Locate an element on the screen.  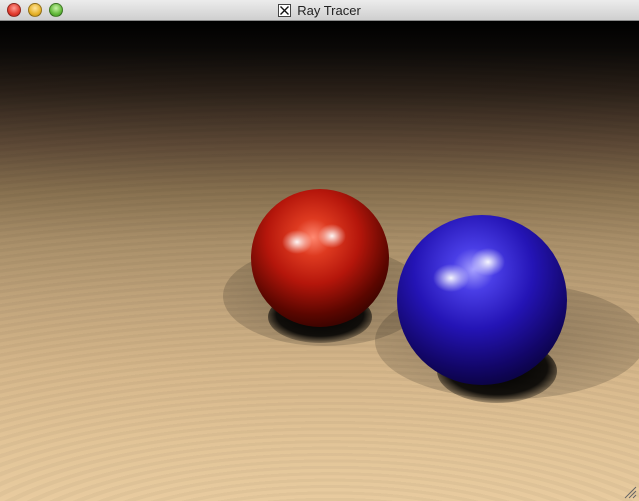
window-title-group: Ray Tracer is located at coordinates (319, 10).